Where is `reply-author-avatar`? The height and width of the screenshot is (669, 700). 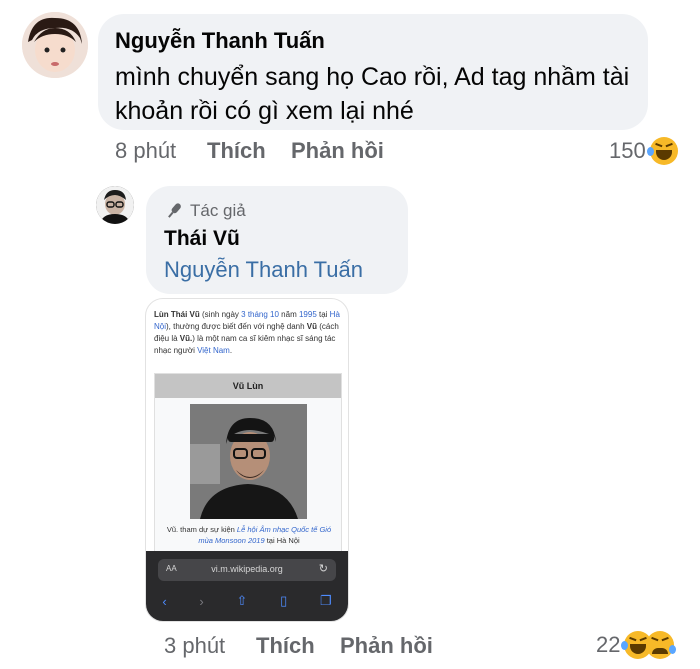
reply-author-avatar is located at coordinates (115, 205).